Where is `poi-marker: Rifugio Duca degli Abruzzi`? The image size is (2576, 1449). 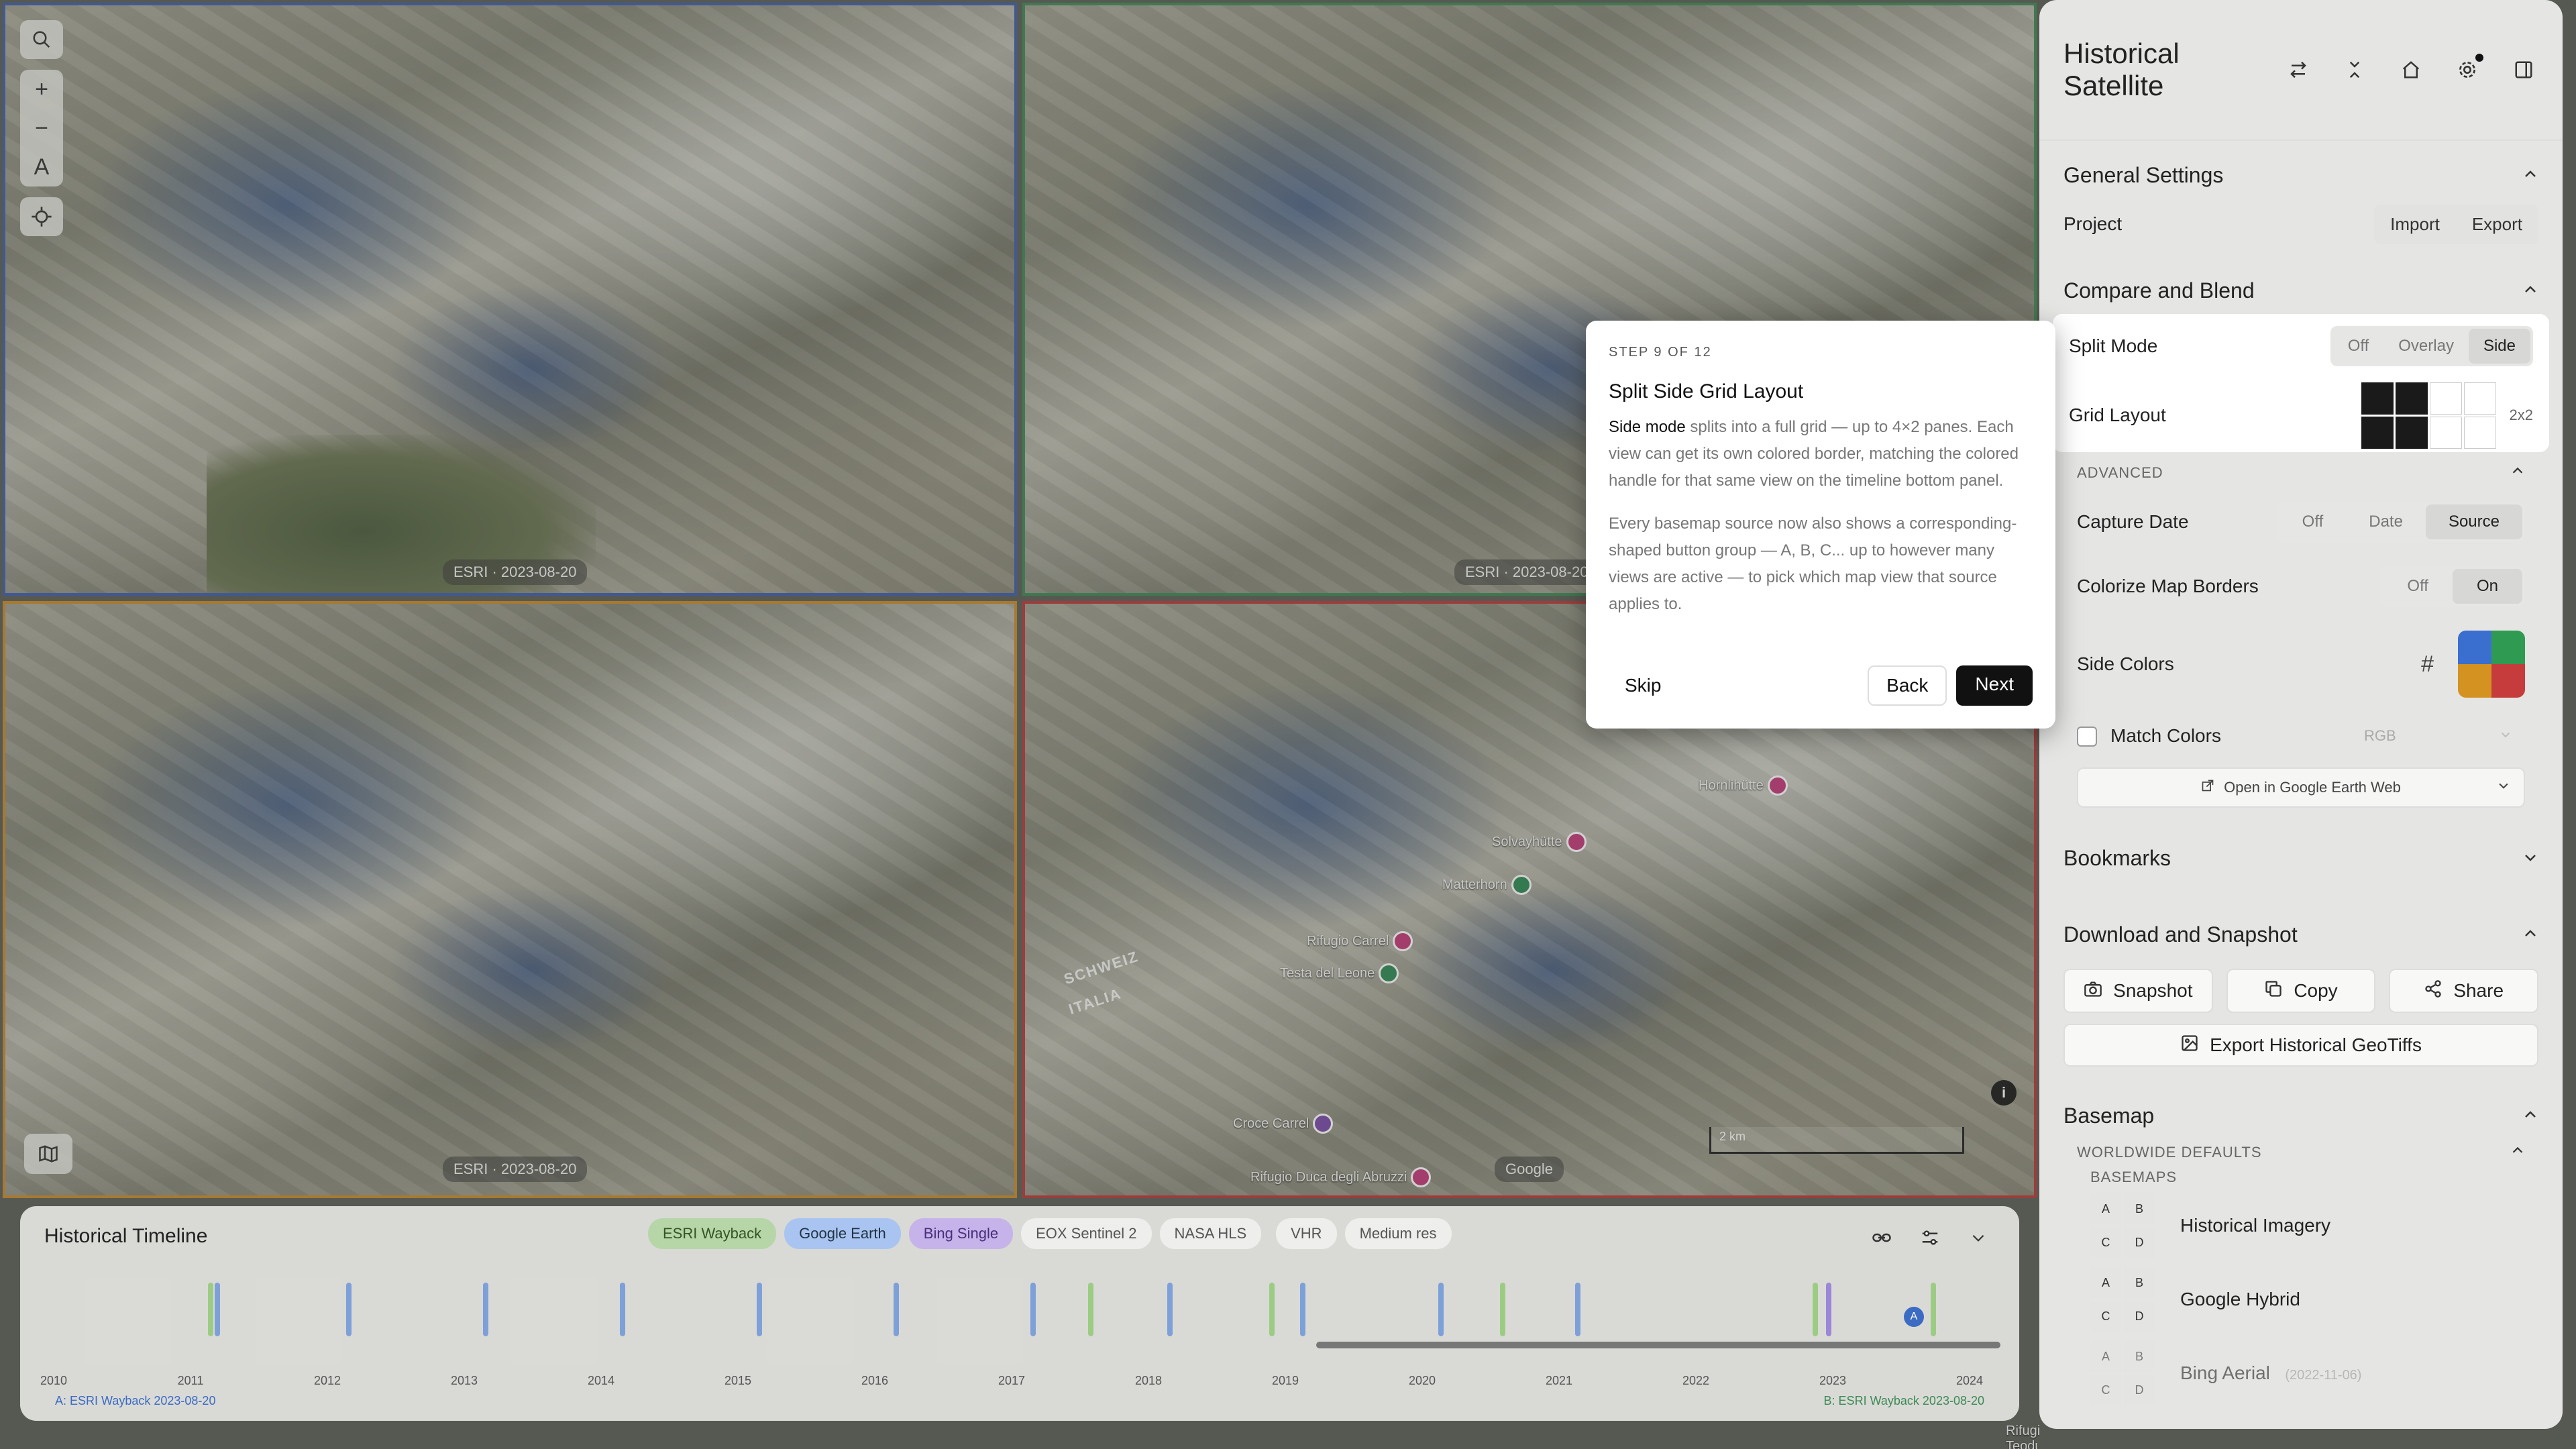
poi-marker: Rifugio Duca degli Abruzzi is located at coordinates (1341, 1177).